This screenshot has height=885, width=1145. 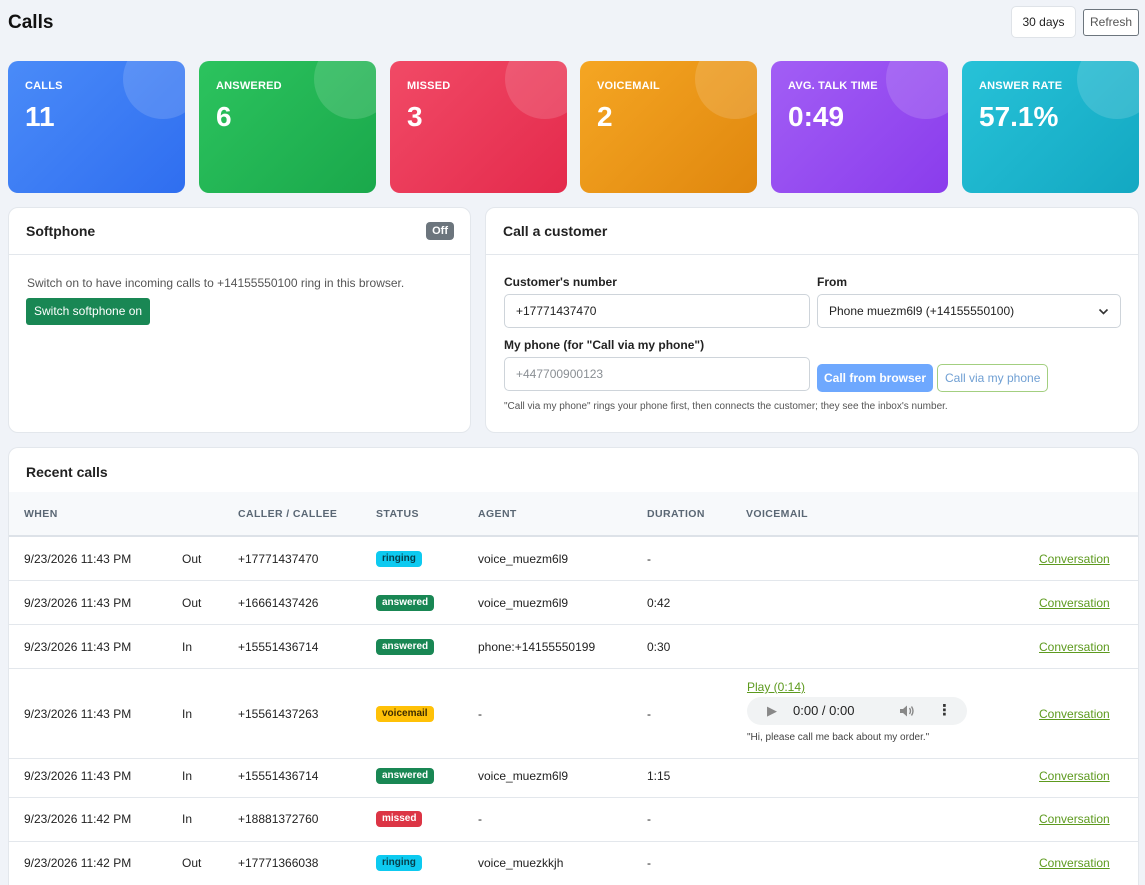 What do you see at coordinates (857, 711) in the screenshot?
I see `audio-player: ▶ 0:00 / 0:00 ⋮` at bounding box center [857, 711].